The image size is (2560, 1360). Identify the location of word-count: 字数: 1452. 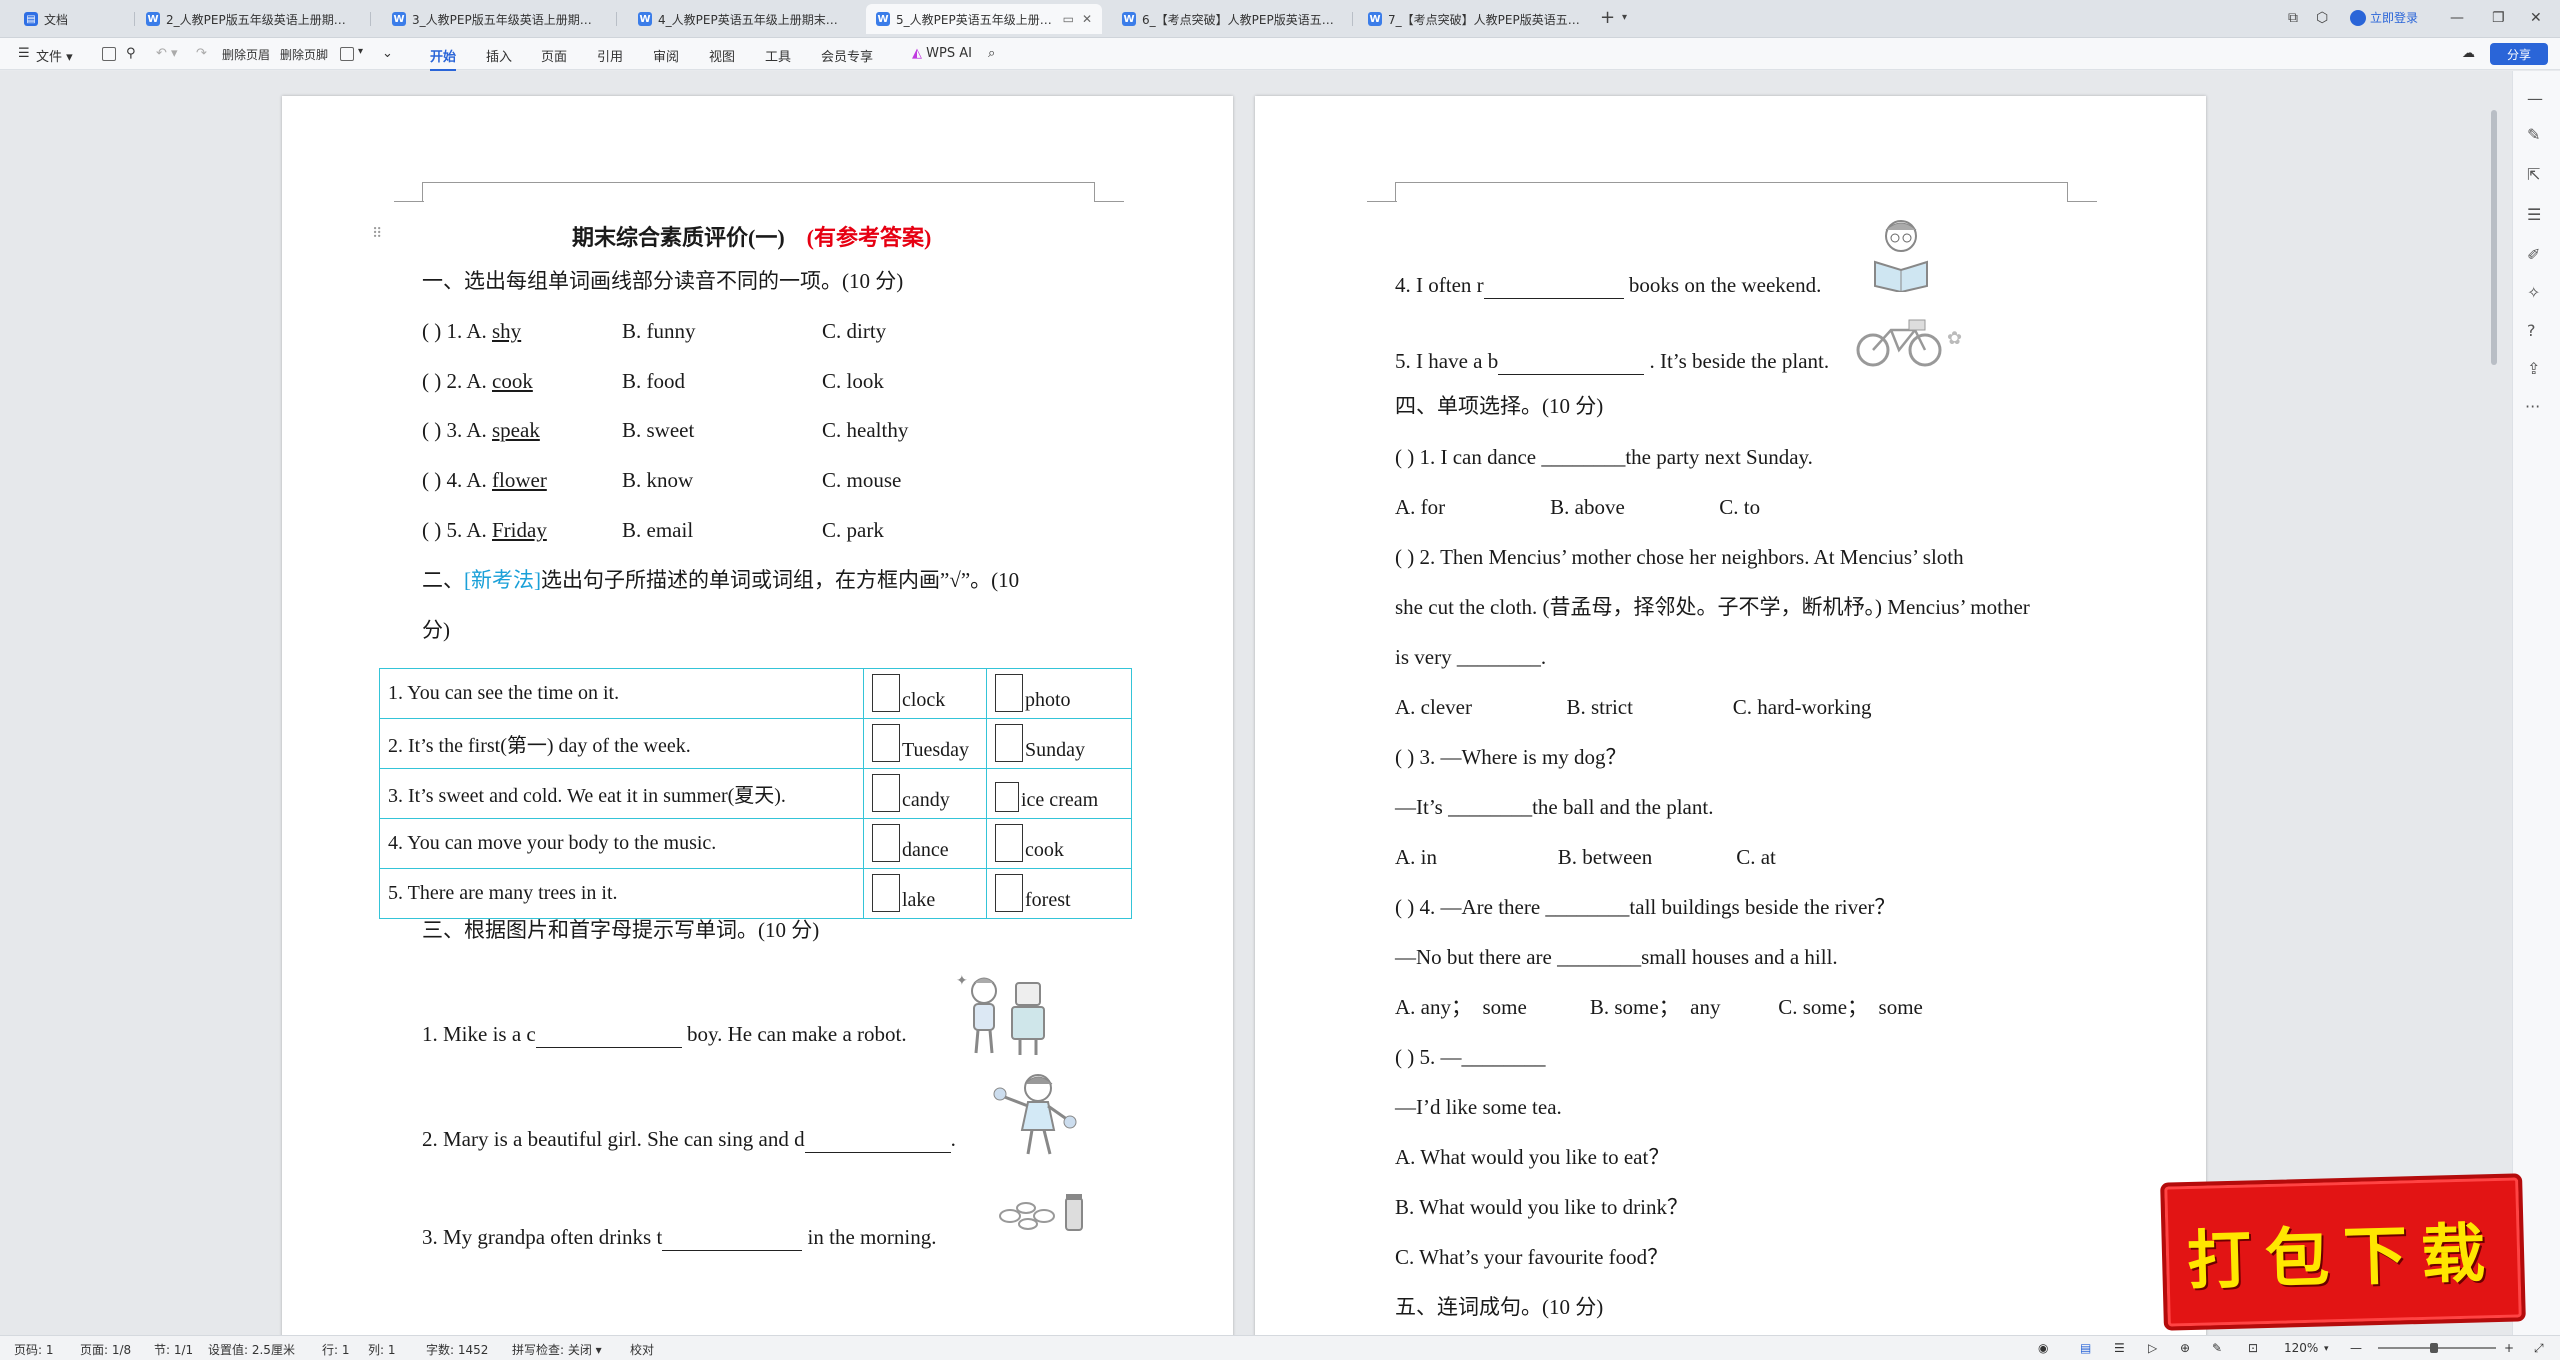
(457, 1349).